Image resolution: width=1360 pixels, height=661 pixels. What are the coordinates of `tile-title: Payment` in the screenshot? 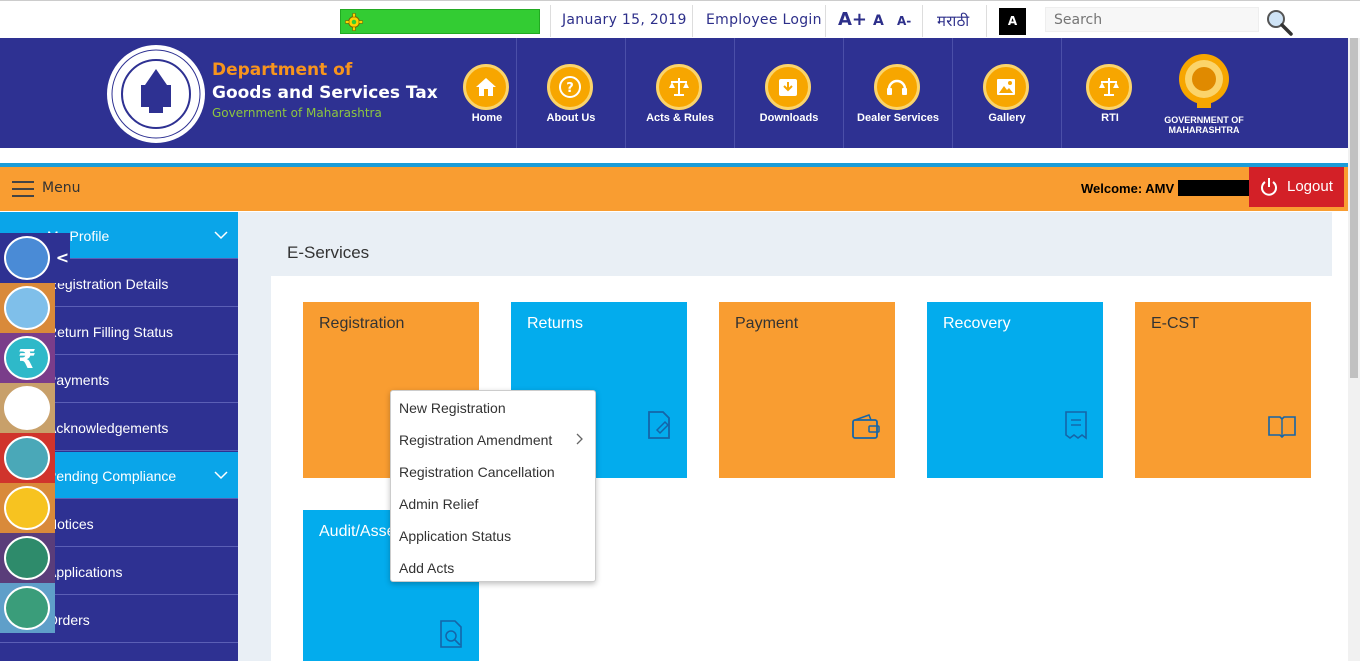 It's located at (767, 323).